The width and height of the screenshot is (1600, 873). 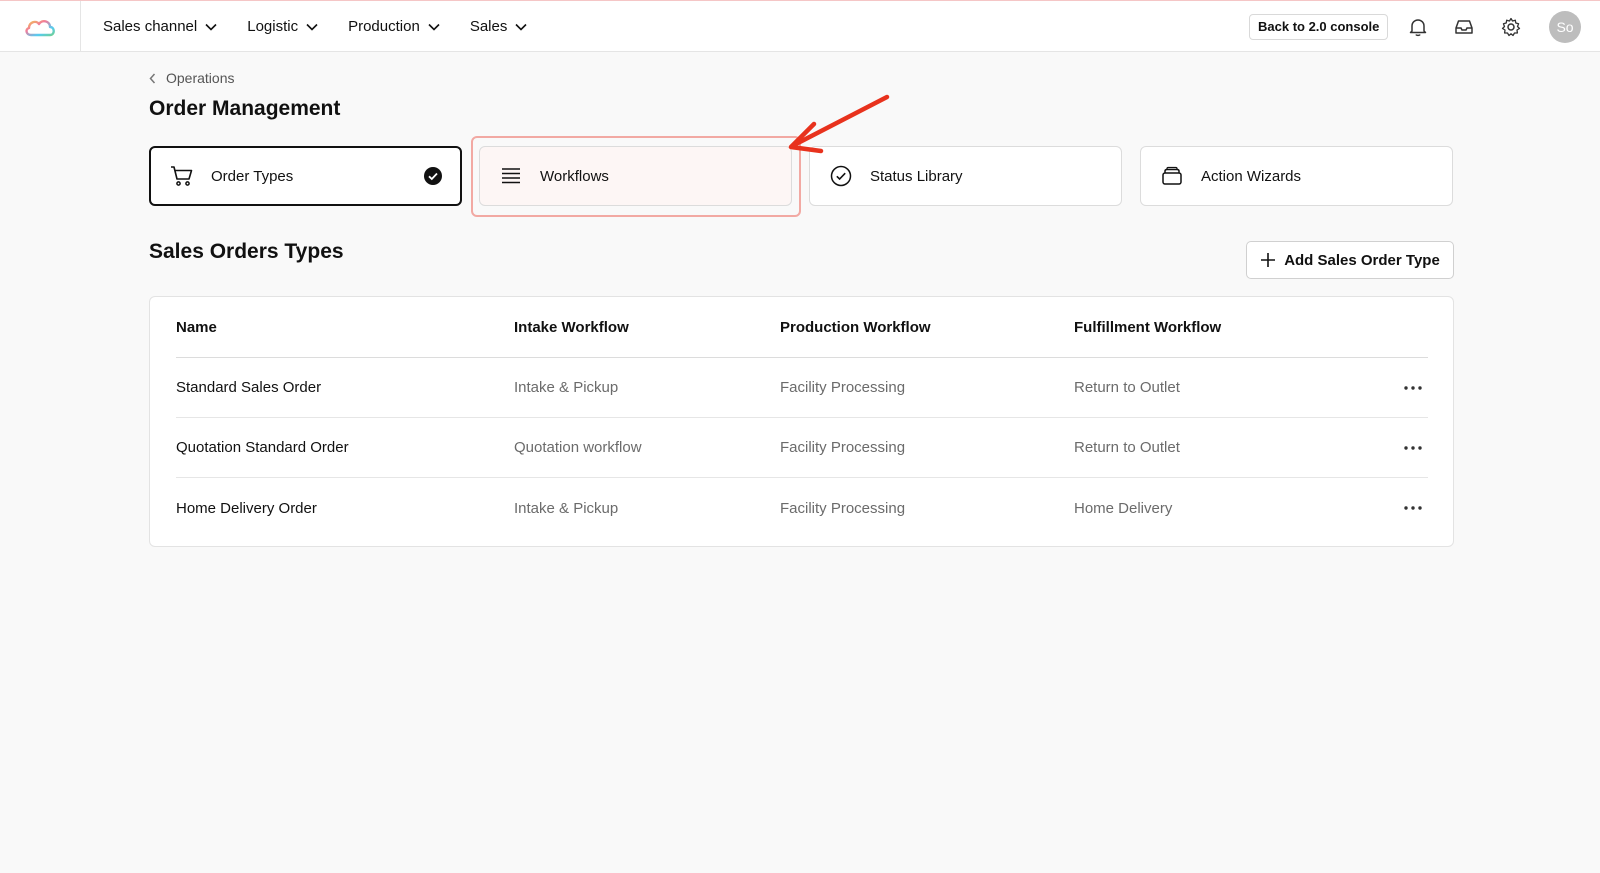 I want to click on card-label: Workflows, so click(x=574, y=176).